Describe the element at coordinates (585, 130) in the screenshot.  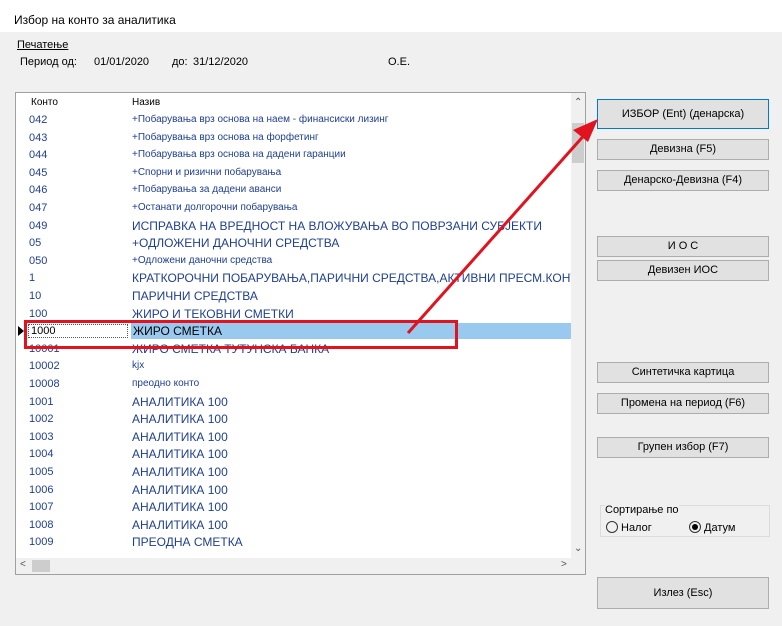
I see `annotation-arrow-head` at that location.